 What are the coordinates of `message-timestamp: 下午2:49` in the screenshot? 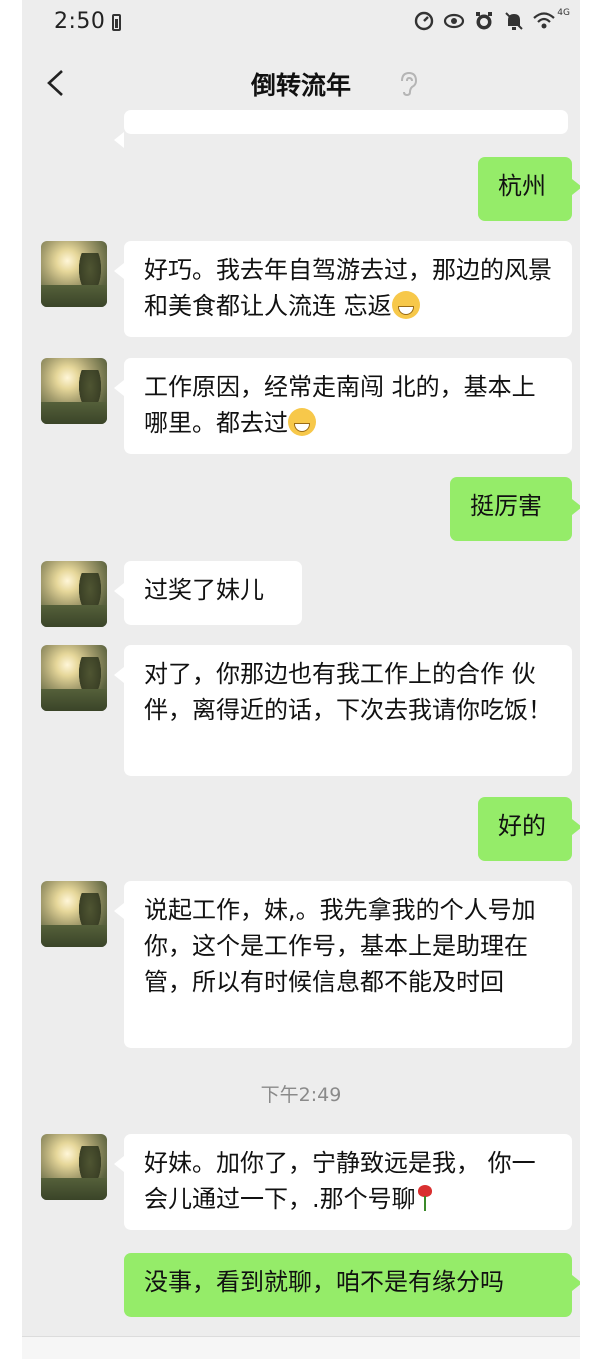 It's located at (301, 1095).